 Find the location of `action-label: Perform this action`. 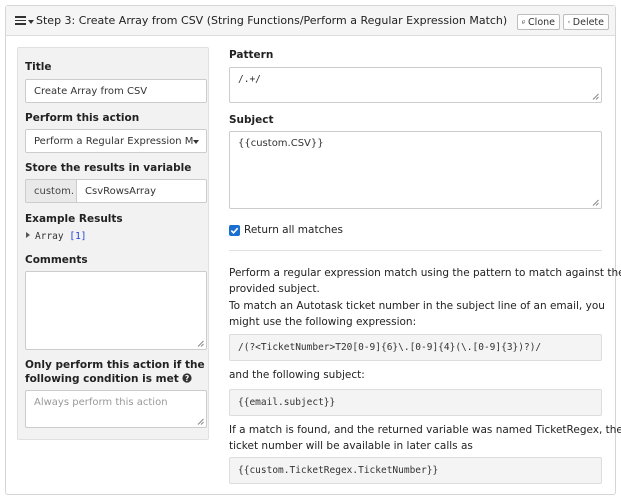

action-label: Perform this action is located at coordinates (82, 118).